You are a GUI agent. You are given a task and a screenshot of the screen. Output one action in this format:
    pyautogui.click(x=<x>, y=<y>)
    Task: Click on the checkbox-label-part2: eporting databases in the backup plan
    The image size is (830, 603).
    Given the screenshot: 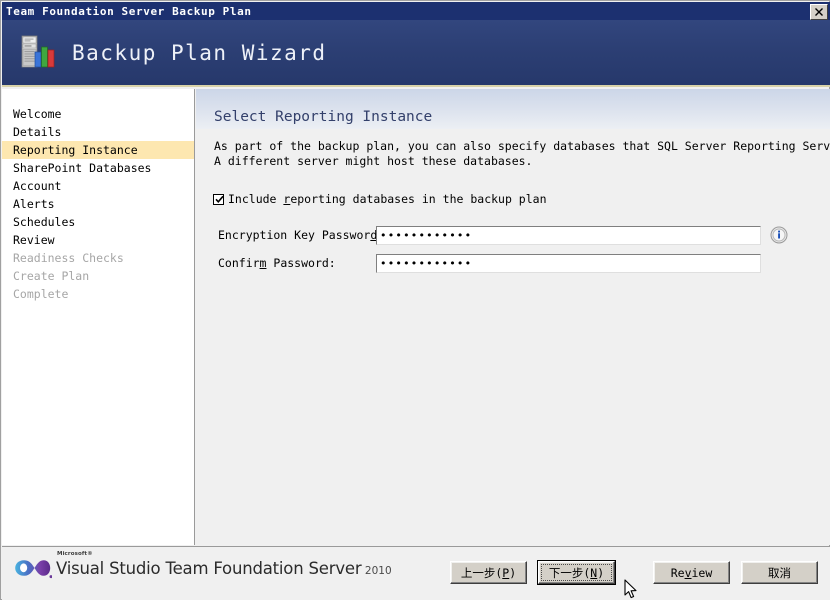 What is the action you would take?
    pyautogui.click(x=418, y=199)
    